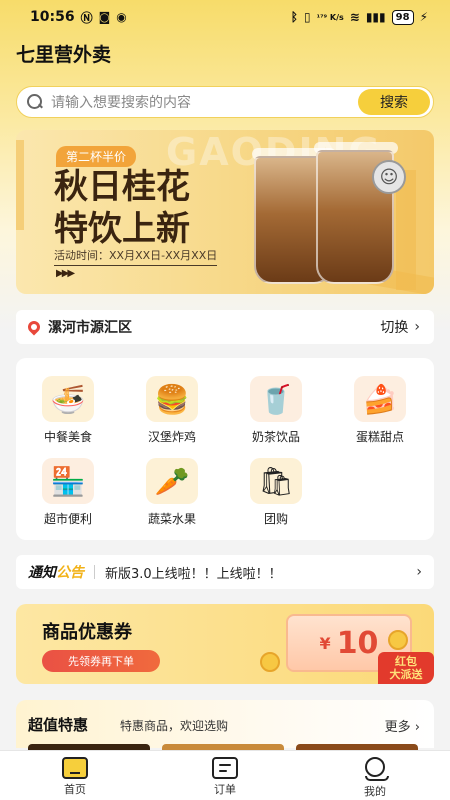  I want to click on deals-more-label: 更多, so click(397, 727).